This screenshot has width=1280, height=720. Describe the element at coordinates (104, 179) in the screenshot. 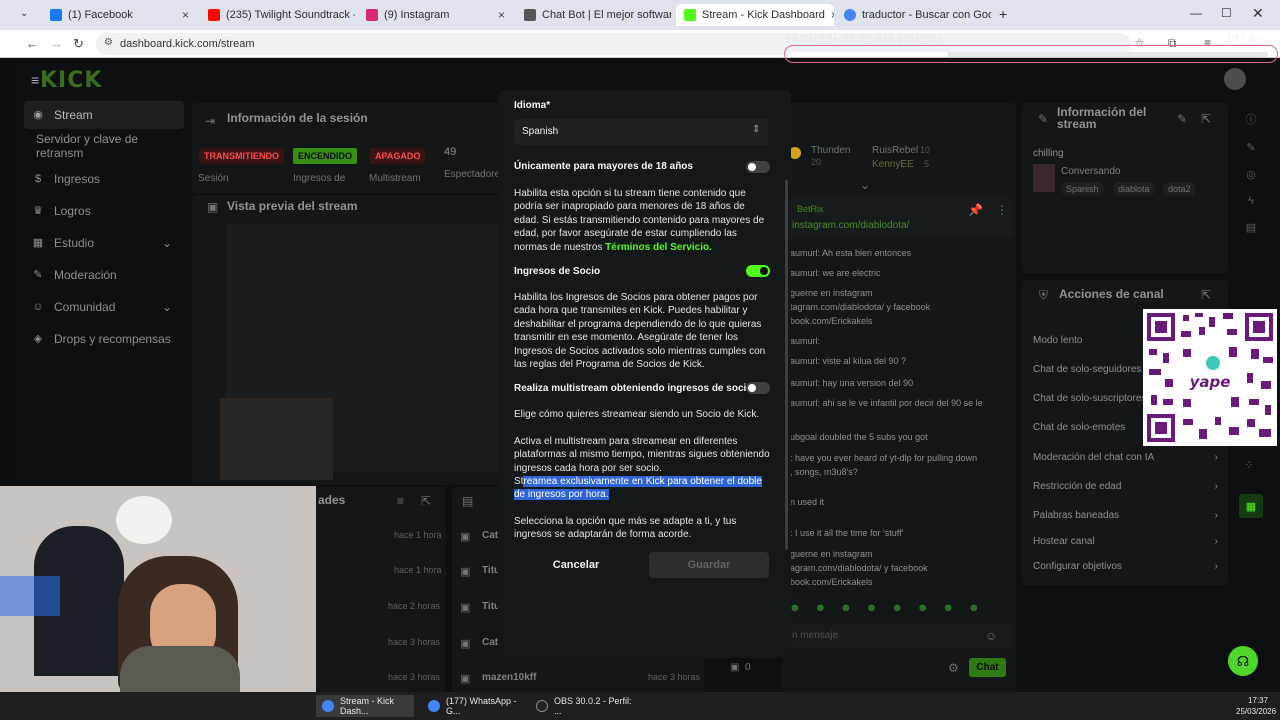

I see `sidebar-item-ingresos: $ Ingresos` at that location.